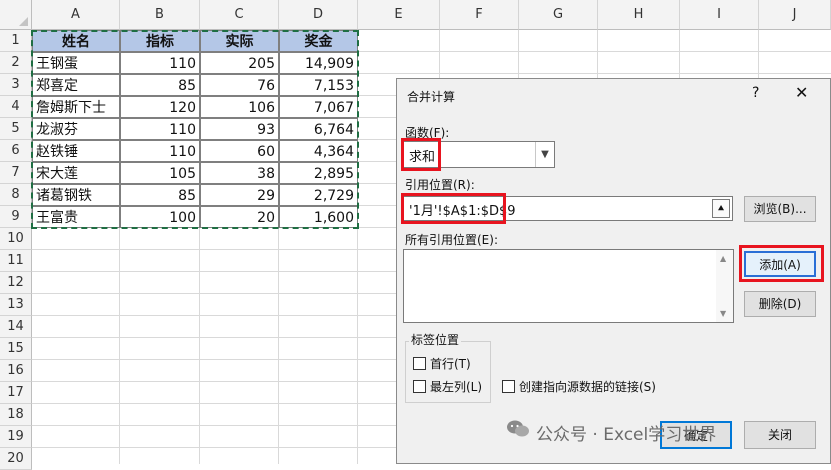  What do you see at coordinates (16, 437) in the screenshot?
I see `row-header: 19` at bounding box center [16, 437].